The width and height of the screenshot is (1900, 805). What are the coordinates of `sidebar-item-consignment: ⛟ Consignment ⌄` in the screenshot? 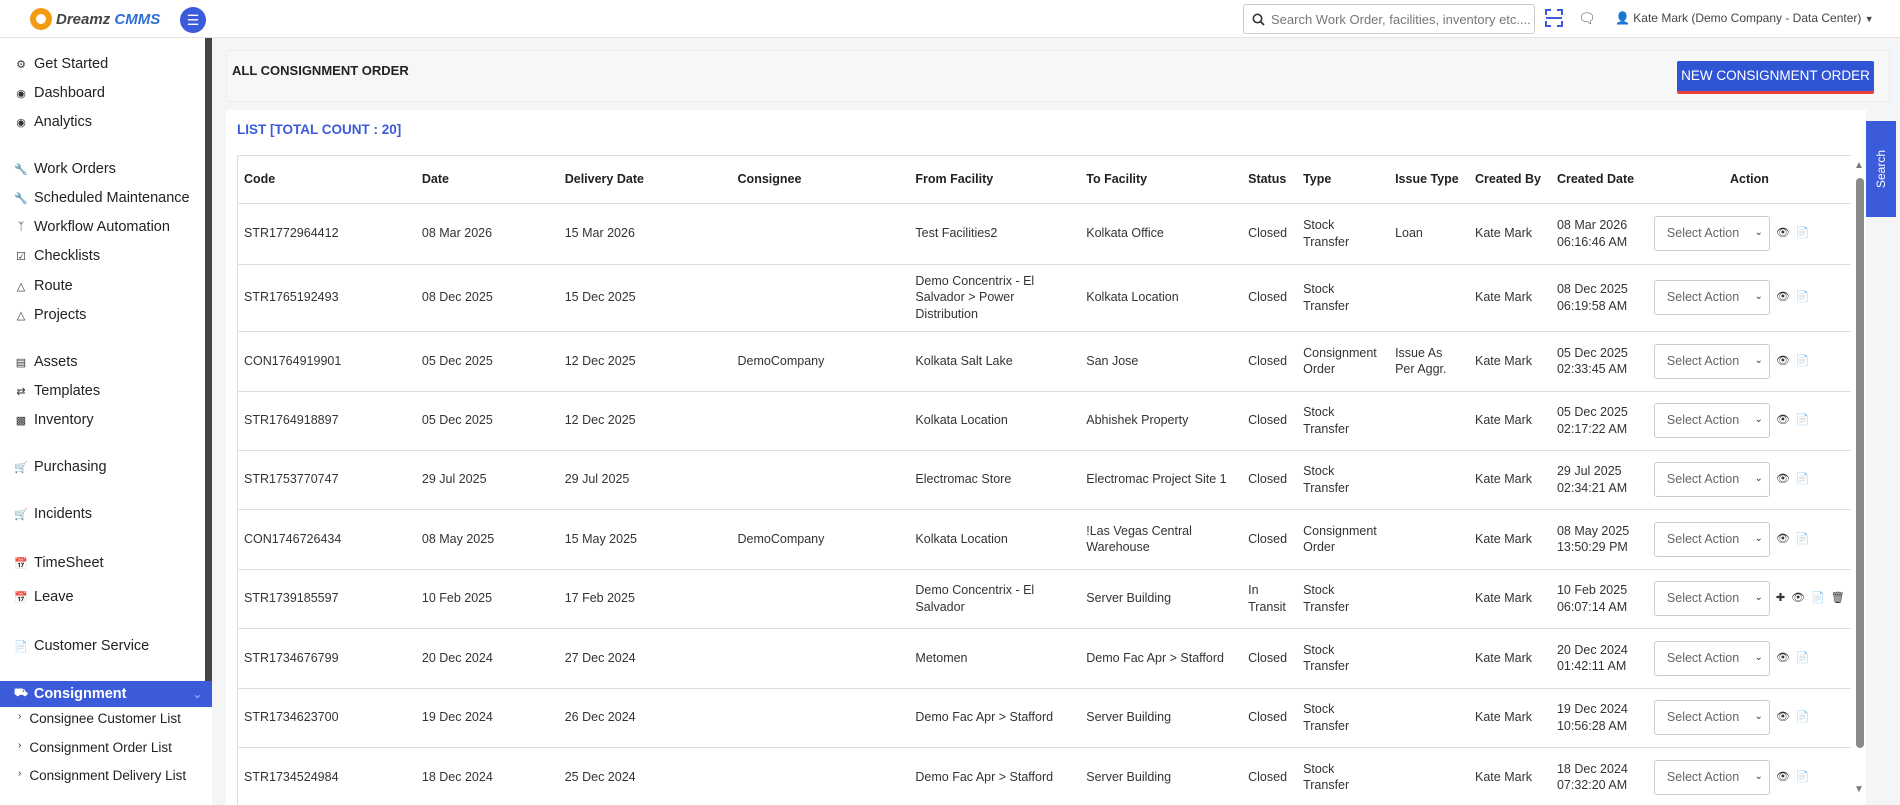 It's located at (106, 694).